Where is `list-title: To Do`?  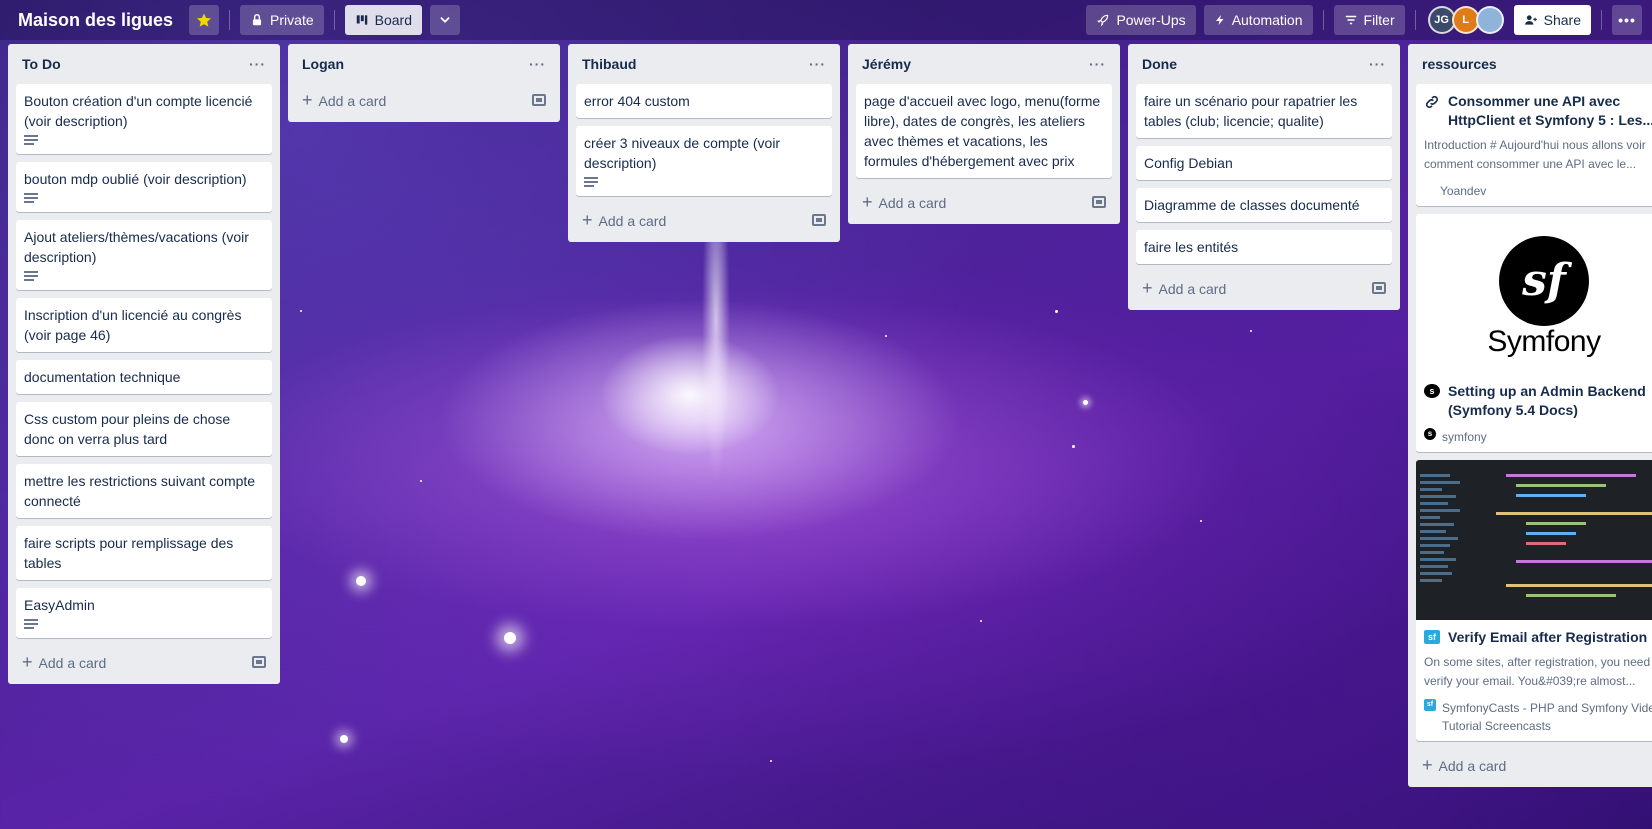 list-title: To Do is located at coordinates (41, 64).